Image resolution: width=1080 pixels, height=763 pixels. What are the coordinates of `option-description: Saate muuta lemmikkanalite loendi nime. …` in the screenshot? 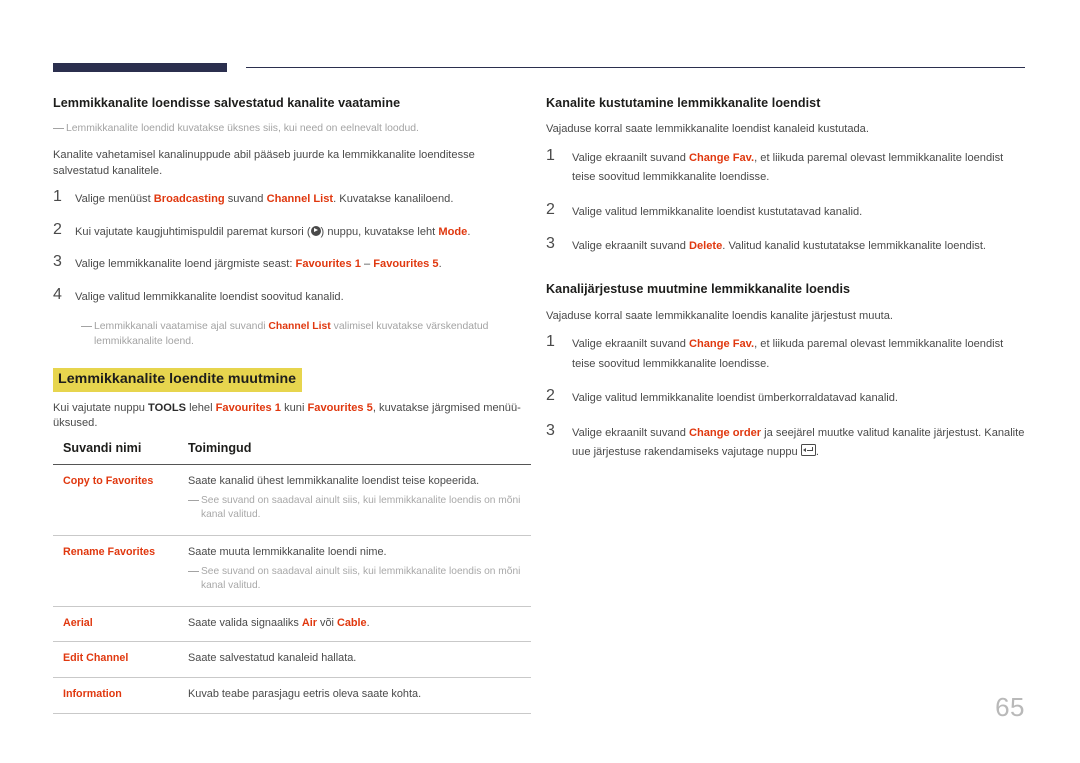 It's located at (353, 571).